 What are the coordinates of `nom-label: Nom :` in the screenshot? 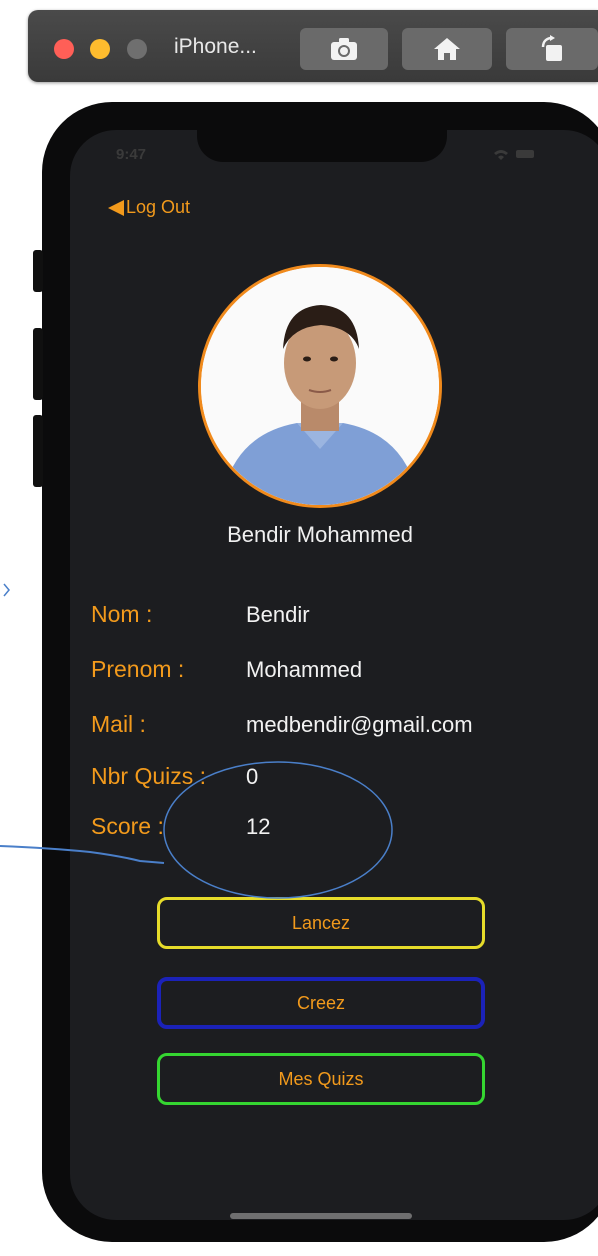 It's located at (122, 614).